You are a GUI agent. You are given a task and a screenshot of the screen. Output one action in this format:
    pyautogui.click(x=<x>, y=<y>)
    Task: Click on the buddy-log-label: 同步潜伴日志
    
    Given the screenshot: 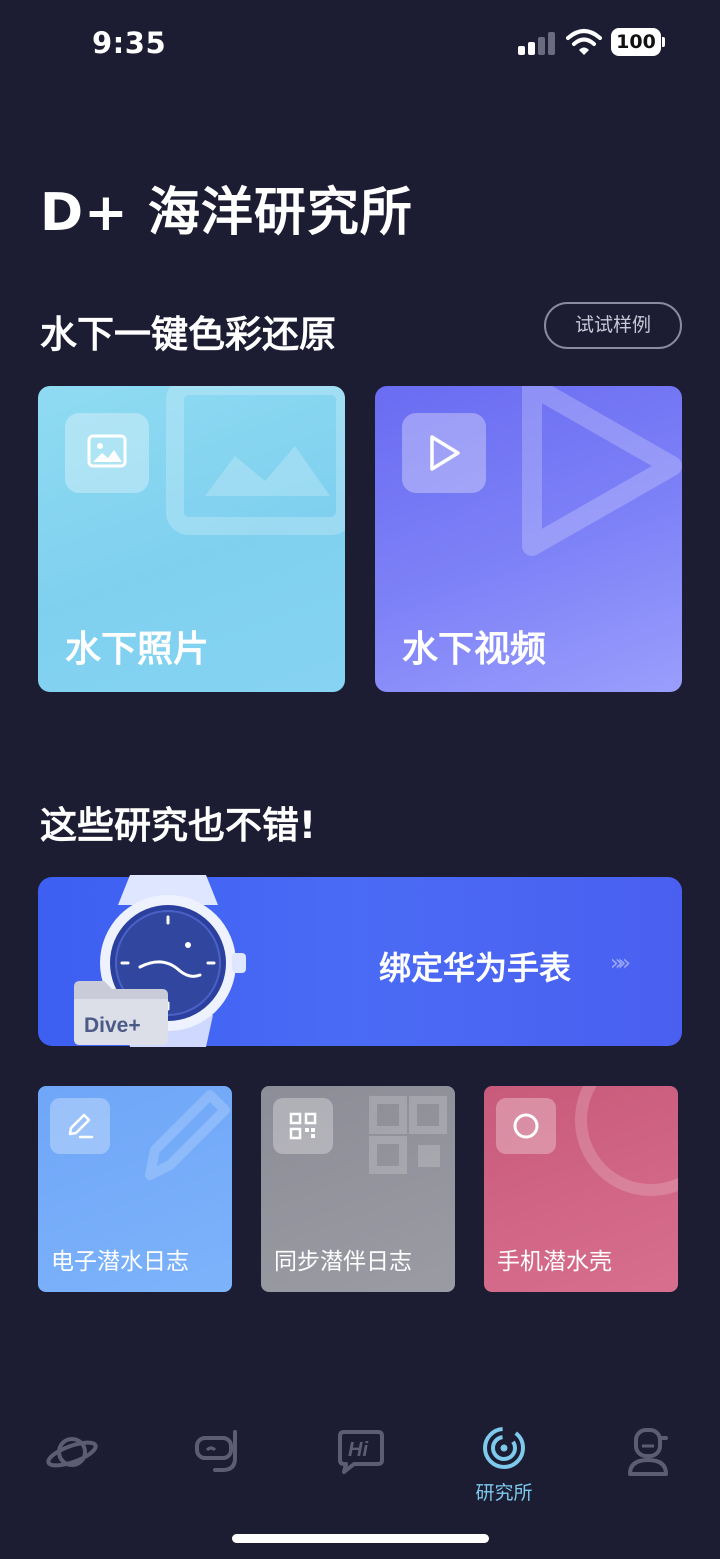 What is the action you would take?
    pyautogui.click(x=343, y=1262)
    